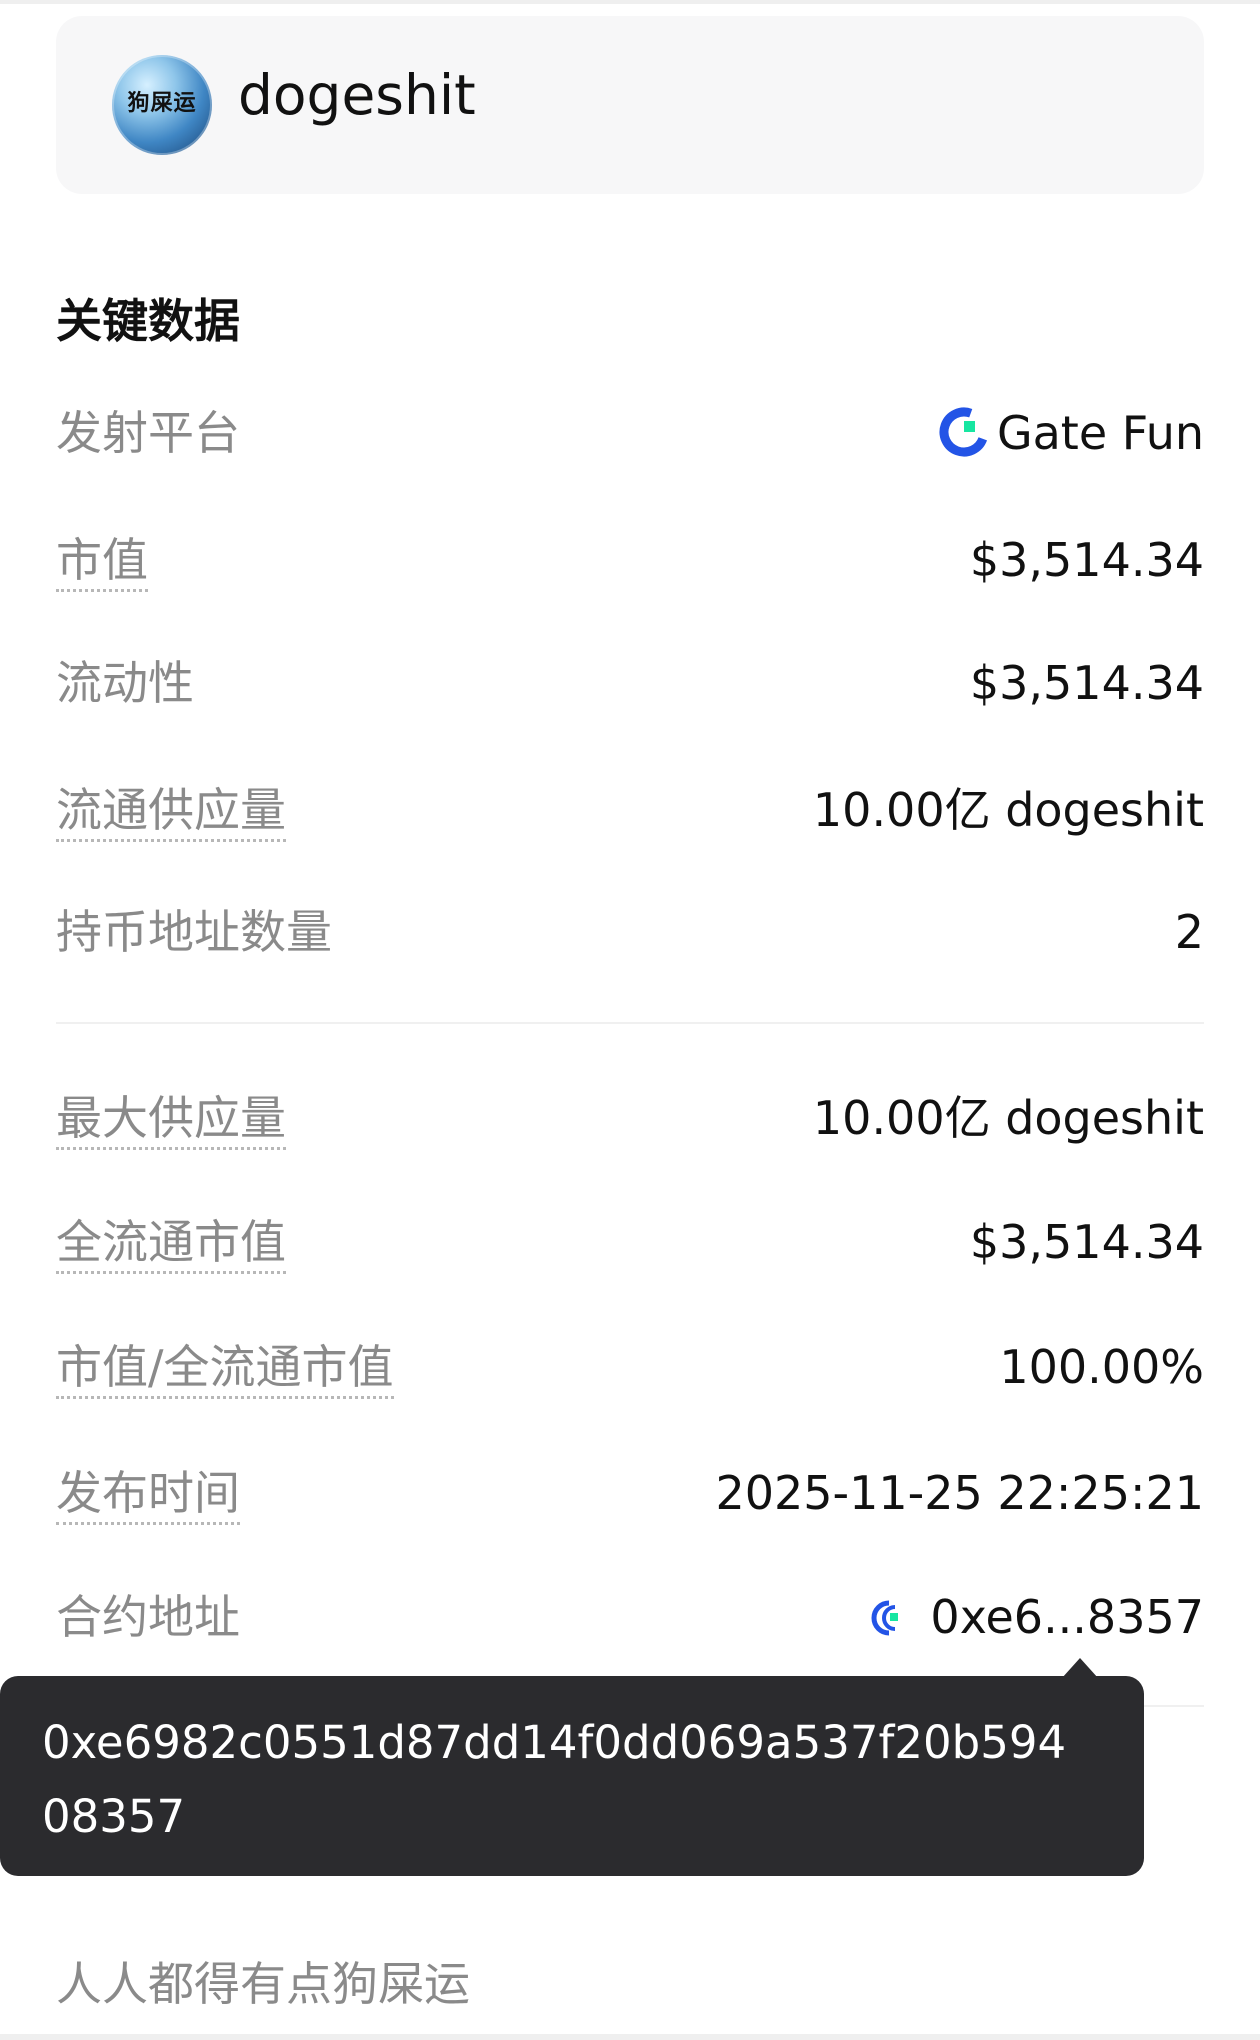  What do you see at coordinates (630, 560) in the screenshot?
I see `row-market-cap: 市值 $3,514.34` at bounding box center [630, 560].